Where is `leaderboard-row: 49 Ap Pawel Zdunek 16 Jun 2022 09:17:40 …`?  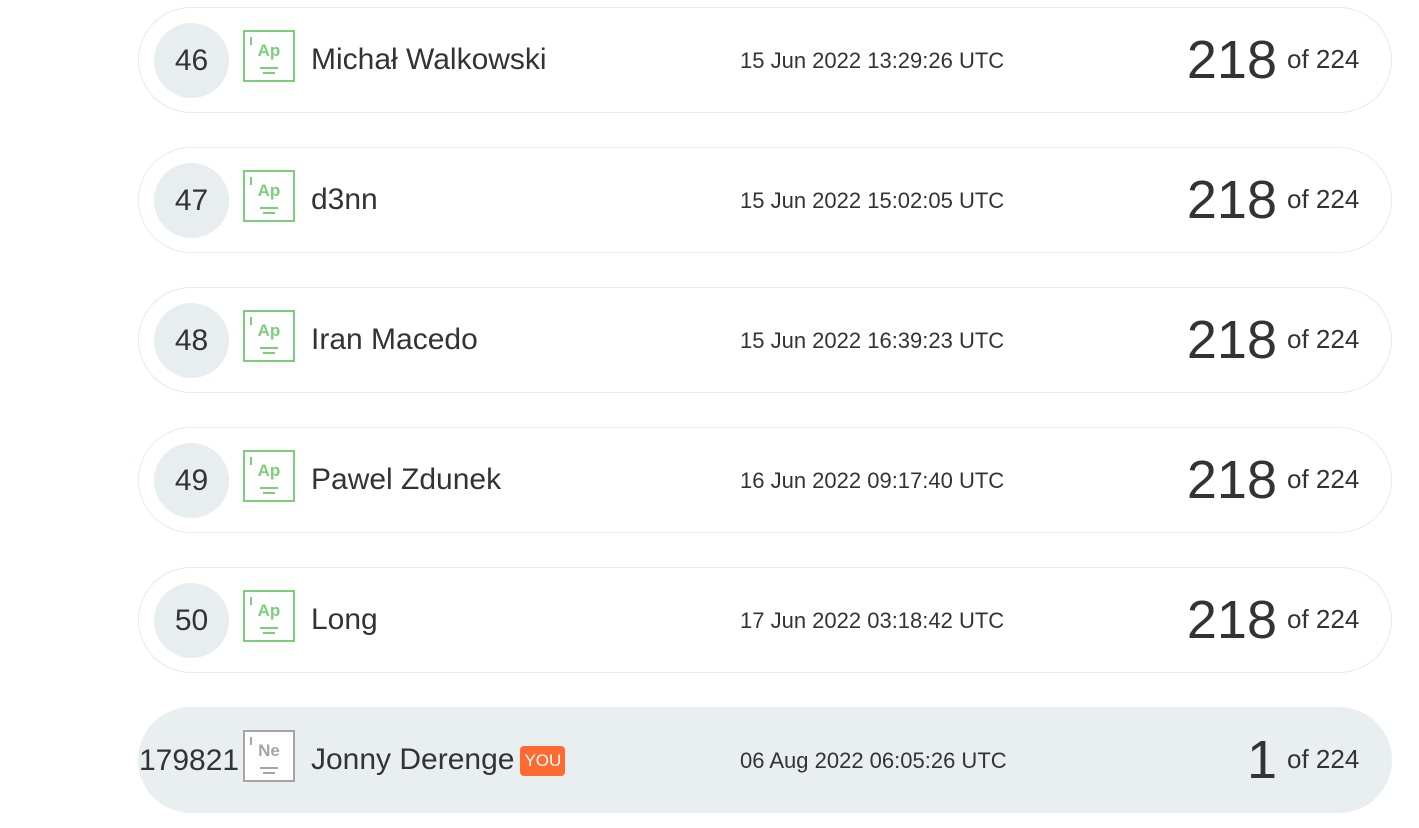
leaderboard-row: 49 Ap Pawel Zdunek 16 Jun 2022 09:17:40 … is located at coordinates (765, 480).